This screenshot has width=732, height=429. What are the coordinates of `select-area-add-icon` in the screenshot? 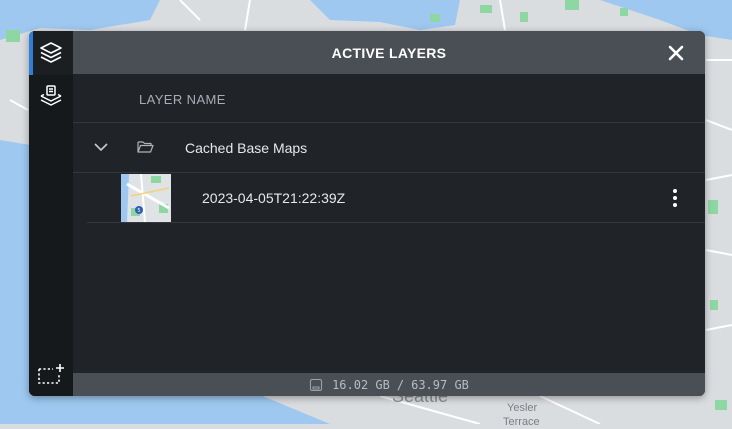 It's located at (51, 374).